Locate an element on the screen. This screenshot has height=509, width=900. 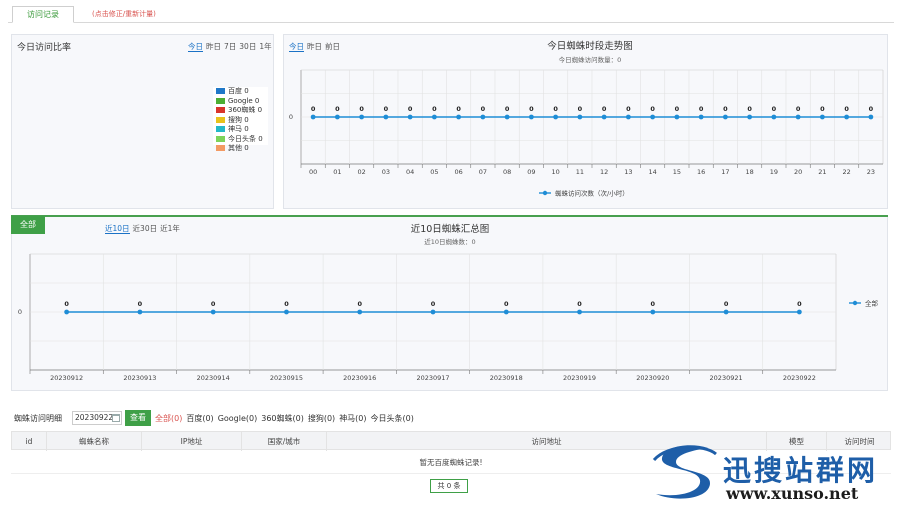
date-input: 20230922 is located at coordinates (97, 418).